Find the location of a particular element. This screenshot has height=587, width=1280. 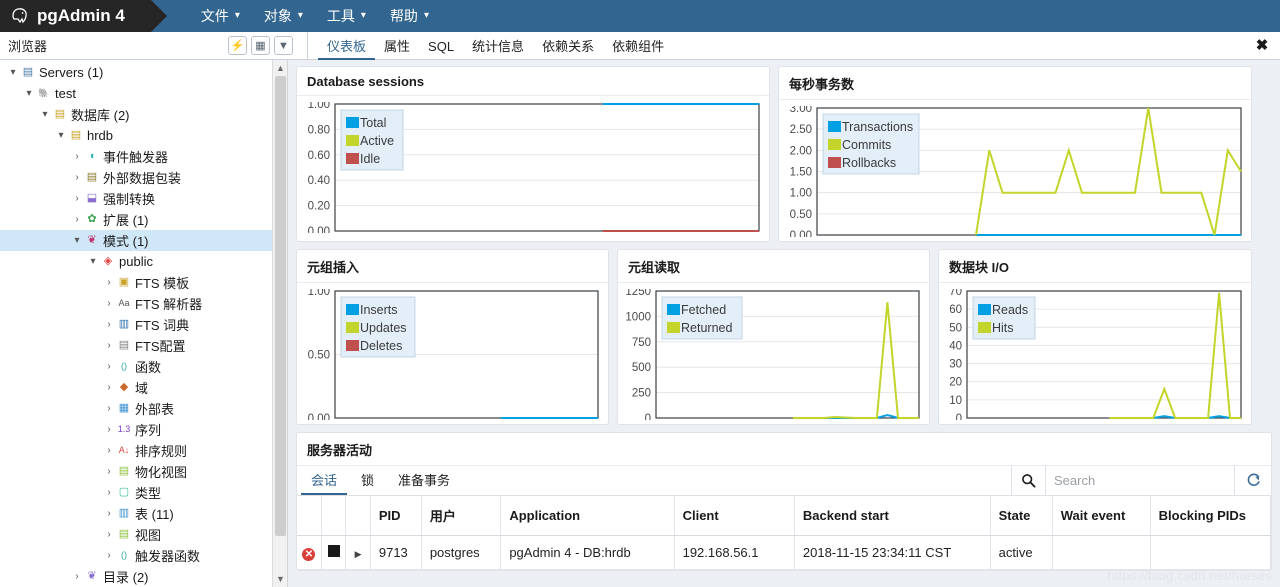

col-user: 用户 is located at coordinates (461, 516).